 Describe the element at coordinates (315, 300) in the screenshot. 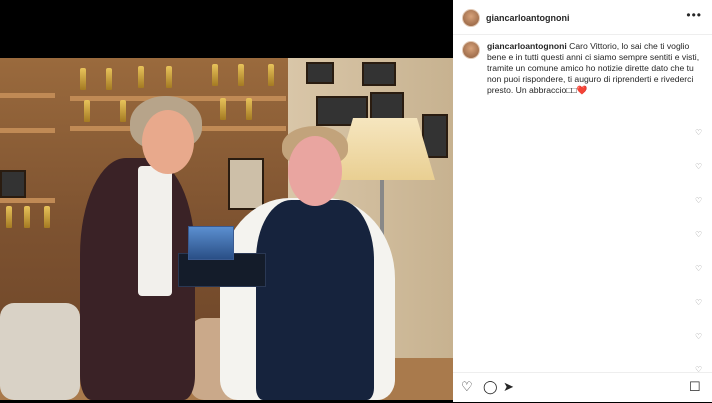

I see `person-right-vest` at that location.